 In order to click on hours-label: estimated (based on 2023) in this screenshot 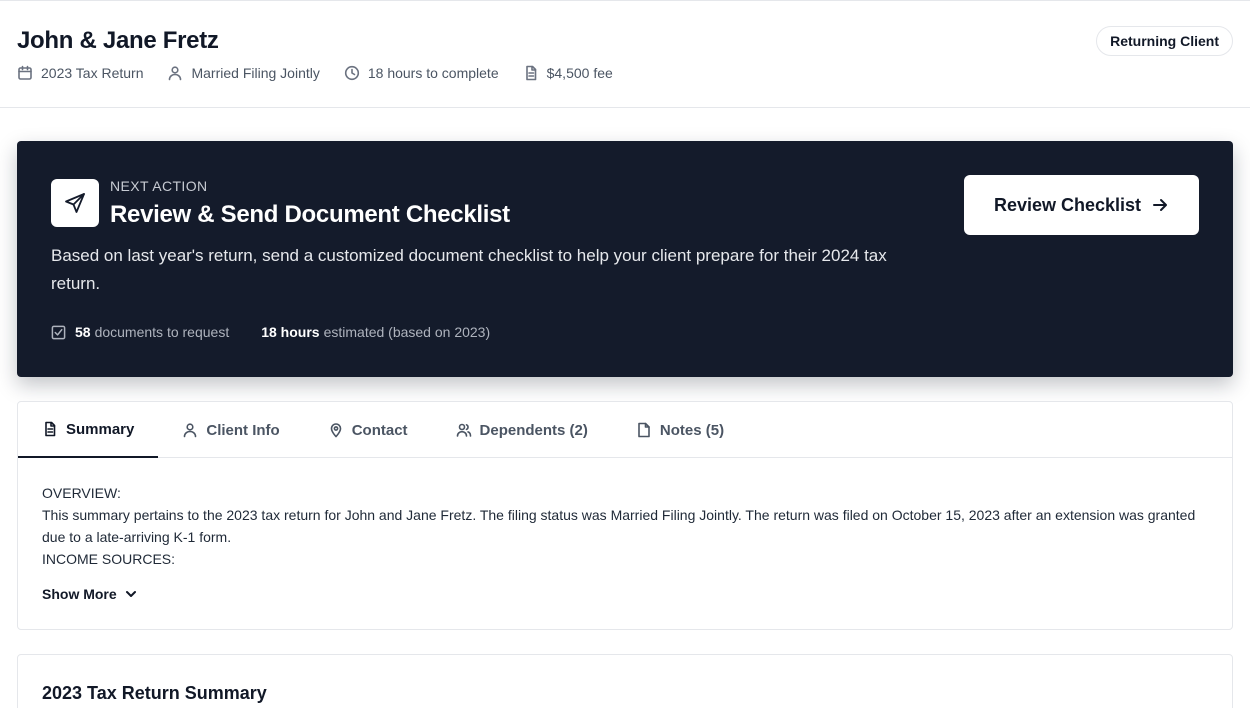, I will do `click(407, 332)`.